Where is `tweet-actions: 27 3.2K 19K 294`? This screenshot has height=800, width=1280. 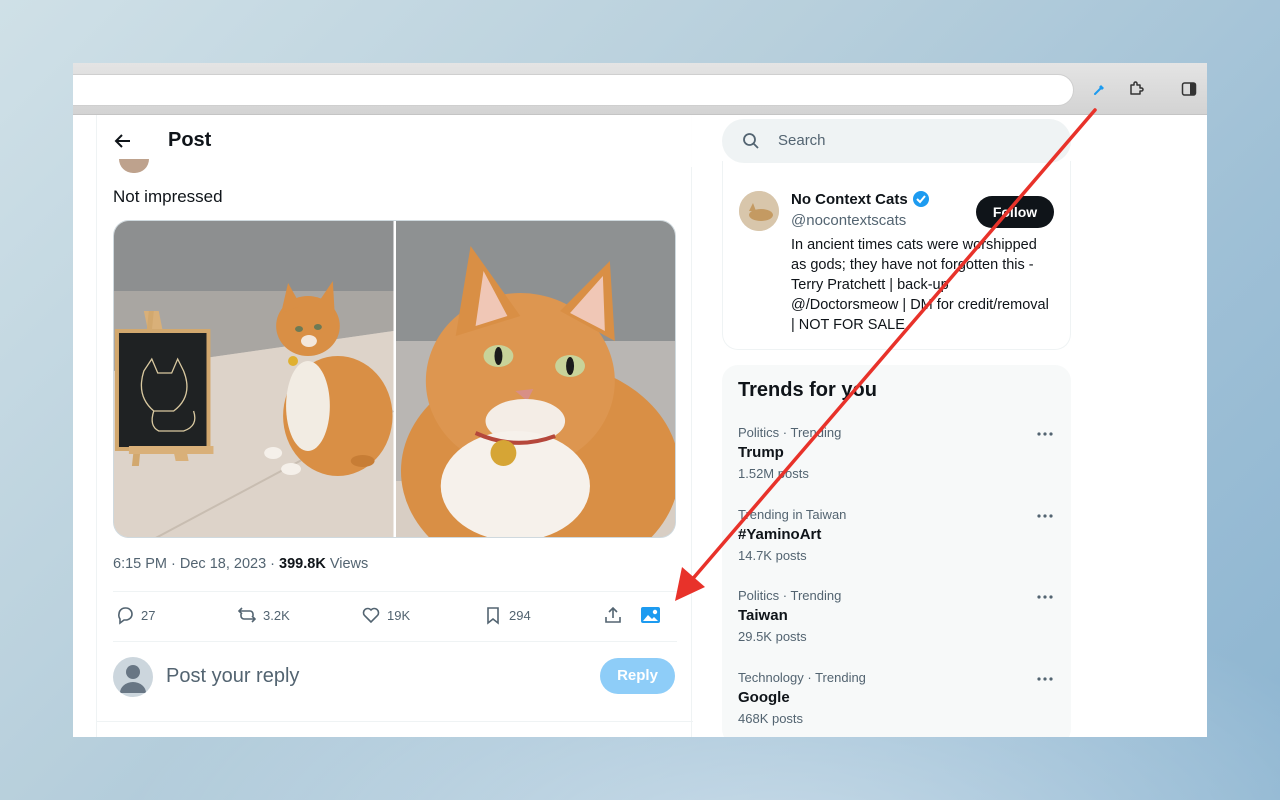
tweet-actions: 27 3.2K 19K 294 is located at coordinates (395, 617).